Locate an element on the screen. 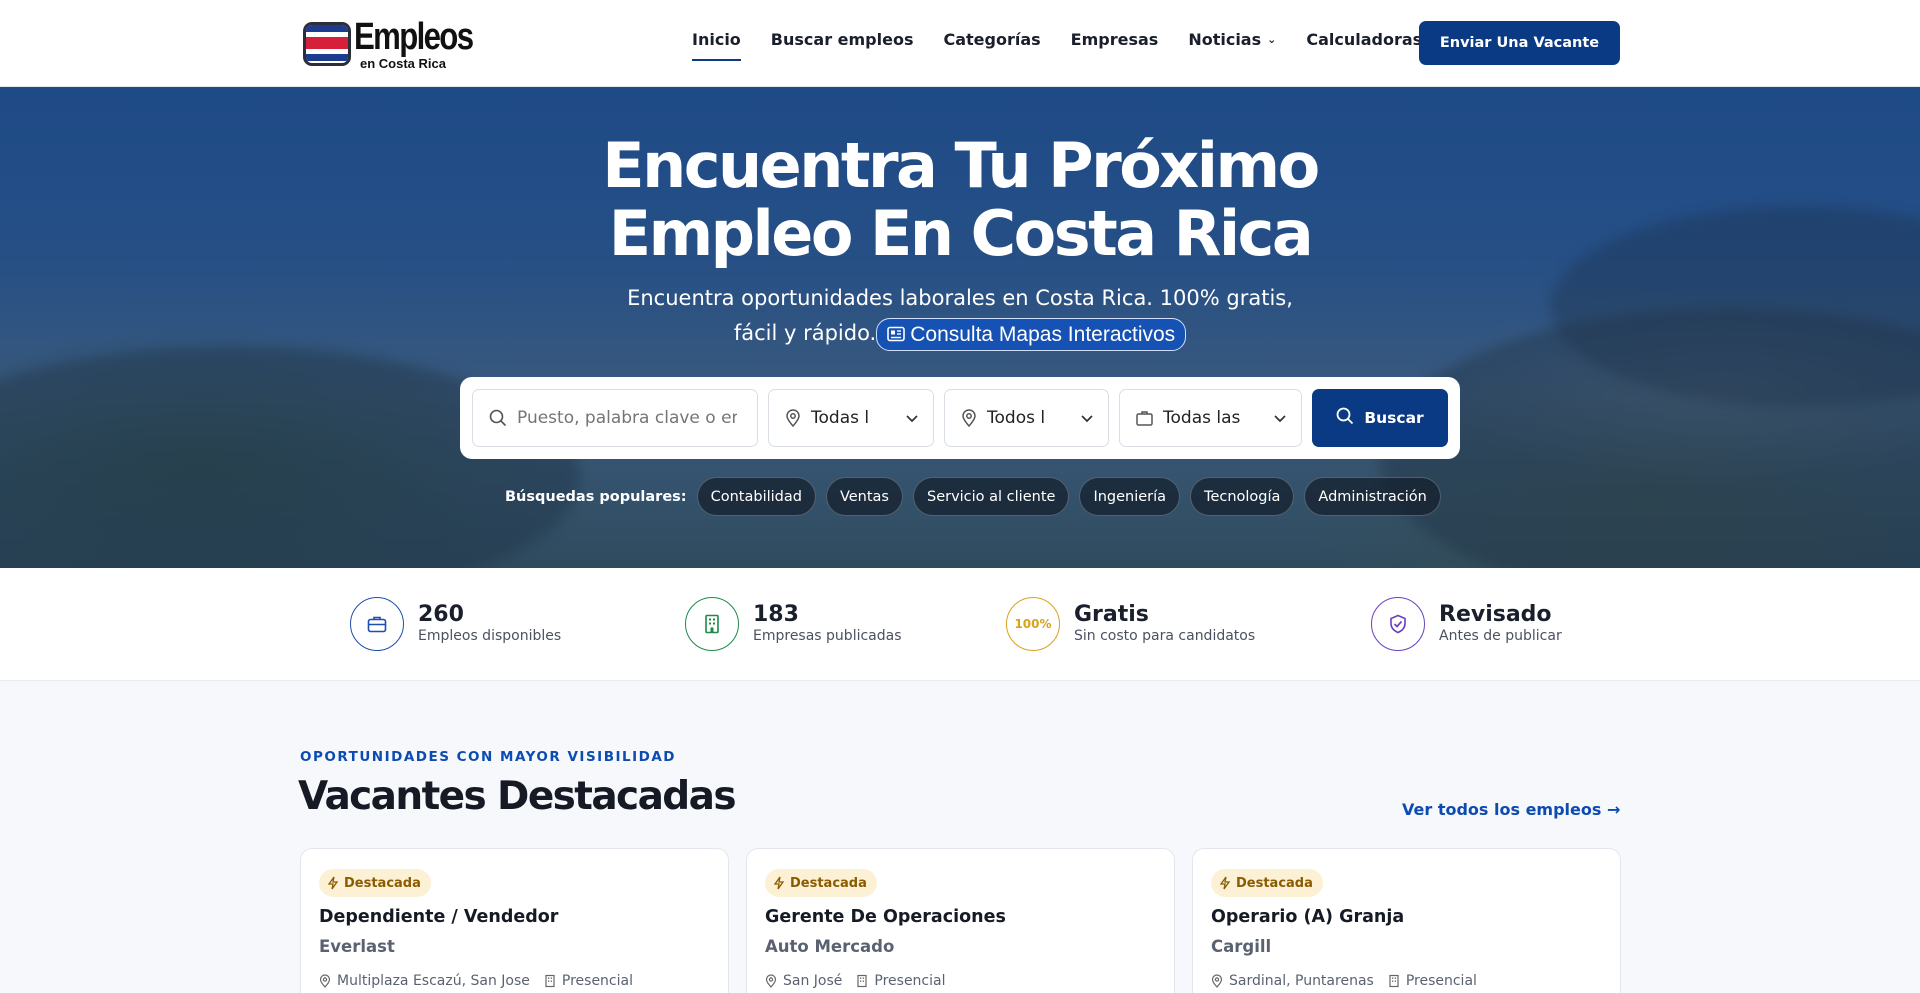 Image resolution: width=1920 pixels, height=993 pixels. popular-searches-label: Búsquedas populares: is located at coordinates (596, 496).